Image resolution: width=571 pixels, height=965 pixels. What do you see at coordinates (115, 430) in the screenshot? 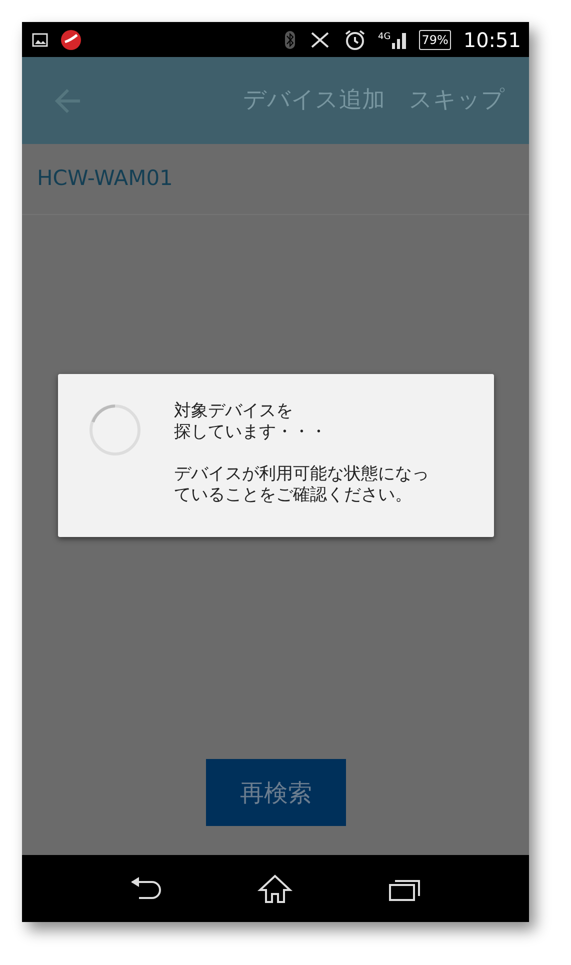
I see `loading-spinner` at bounding box center [115, 430].